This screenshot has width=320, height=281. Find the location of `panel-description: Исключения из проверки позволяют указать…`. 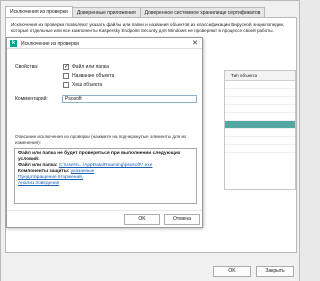

panel-description: Исключения из проверки позволяют указать… is located at coordinates (148, 28).